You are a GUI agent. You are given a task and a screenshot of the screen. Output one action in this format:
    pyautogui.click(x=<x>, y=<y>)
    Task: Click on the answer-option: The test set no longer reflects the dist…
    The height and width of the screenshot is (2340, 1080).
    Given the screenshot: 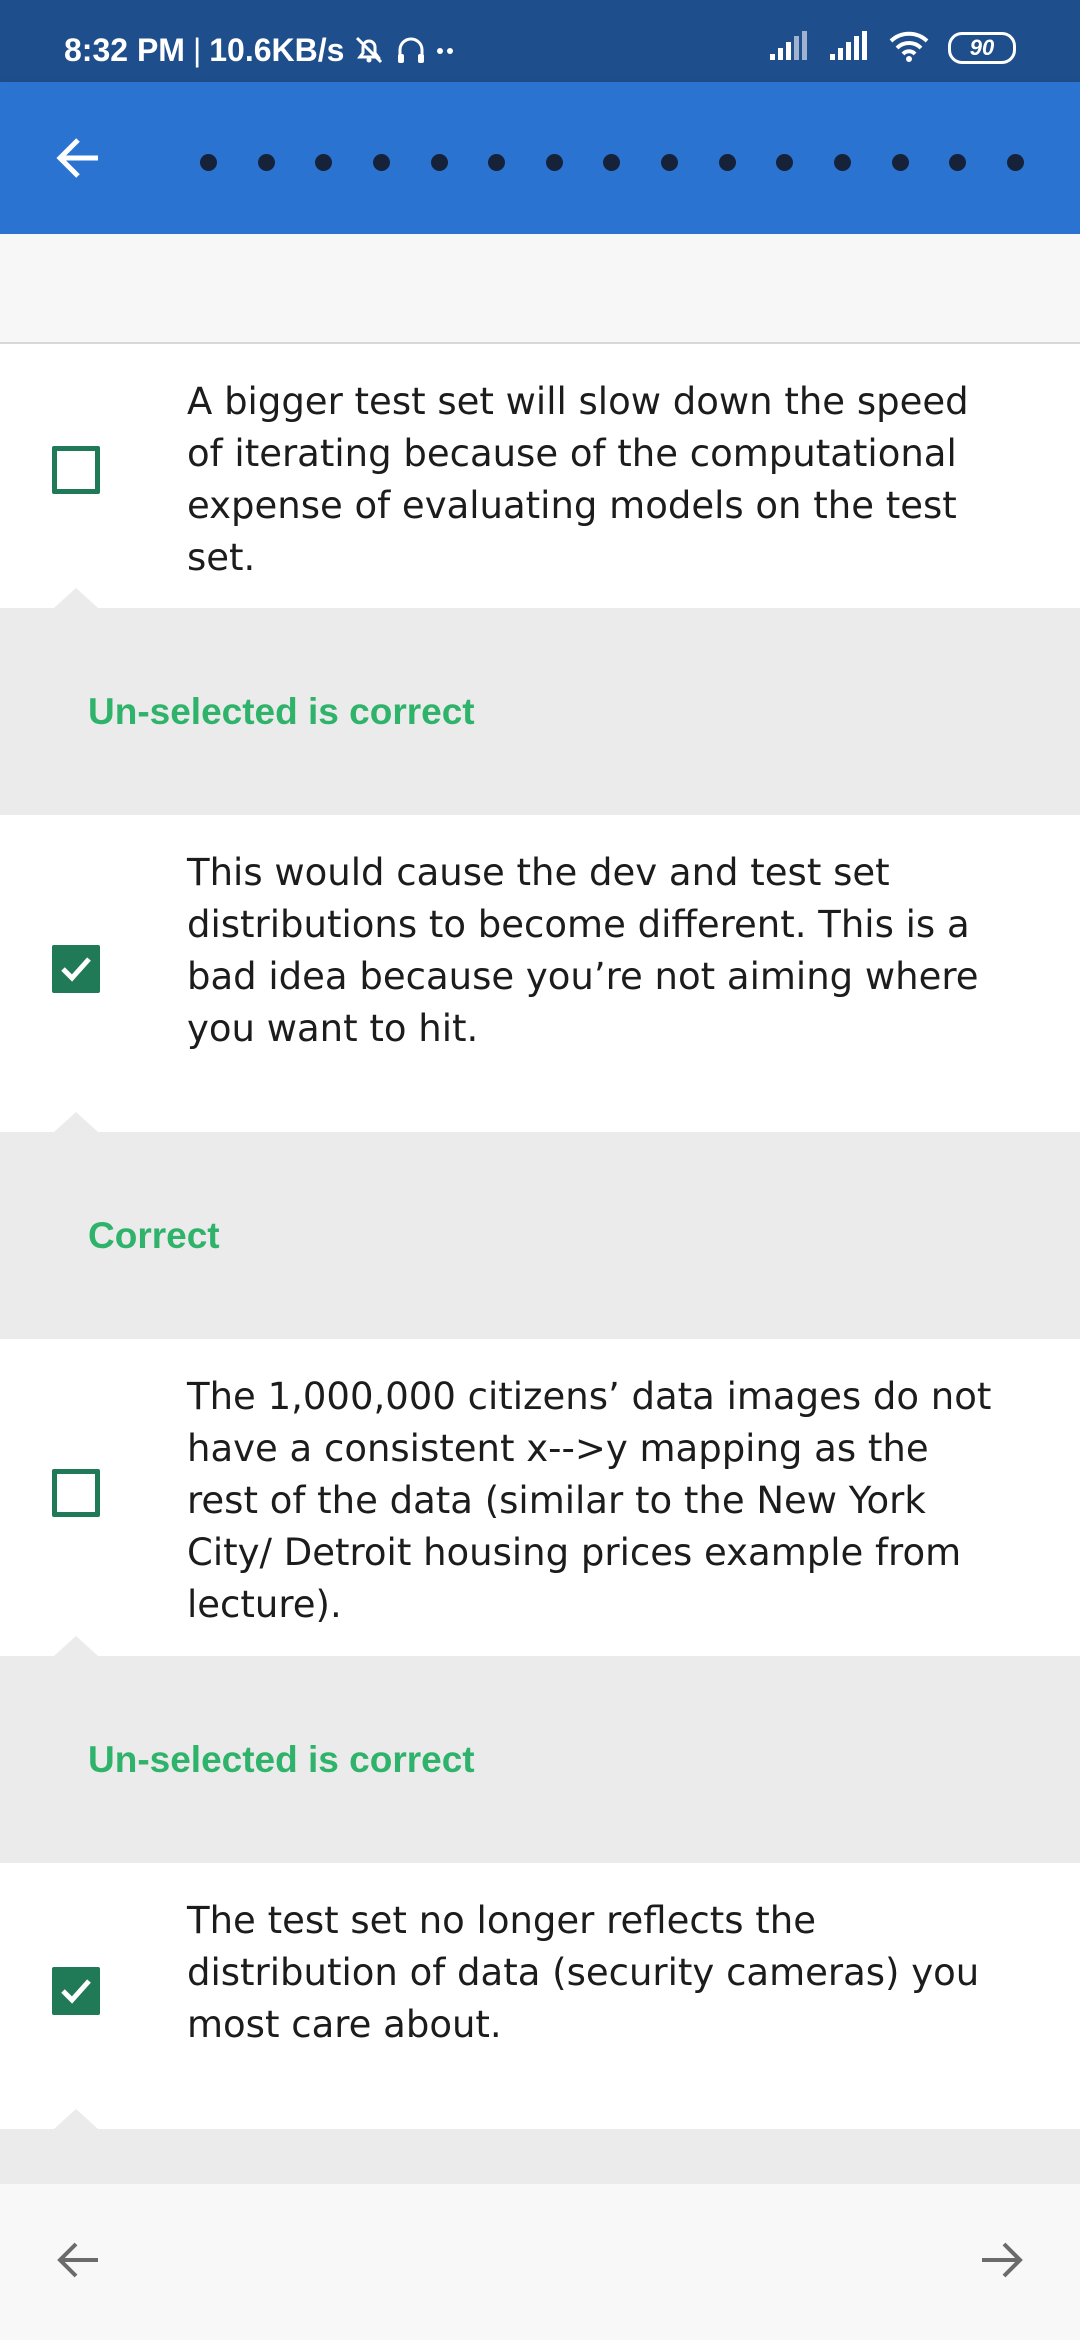 What is the action you would take?
    pyautogui.click(x=540, y=1996)
    